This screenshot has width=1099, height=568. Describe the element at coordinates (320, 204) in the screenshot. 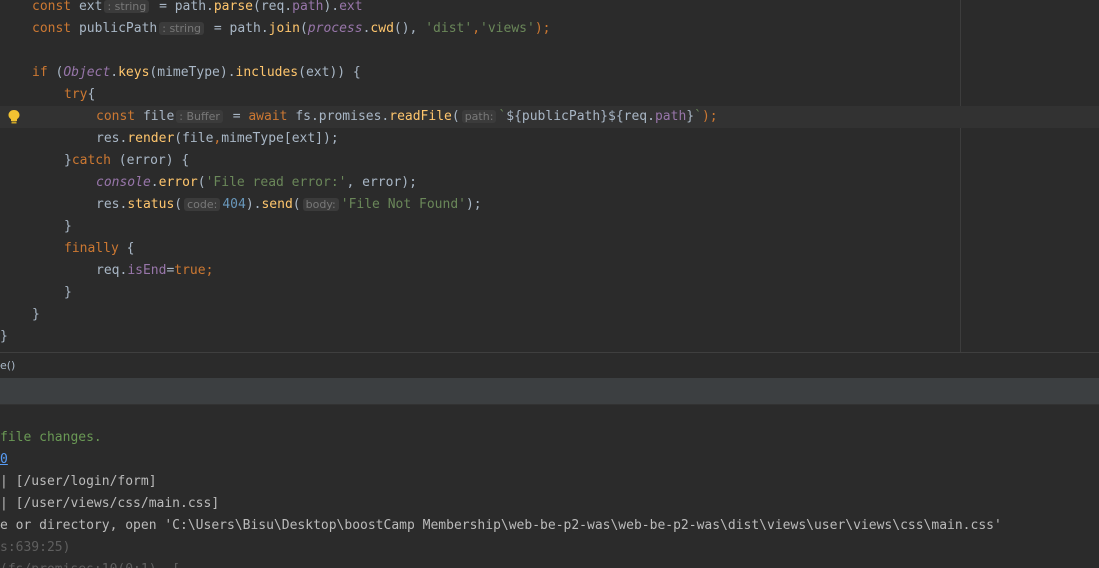

I see `parameter-hint: body:` at that location.